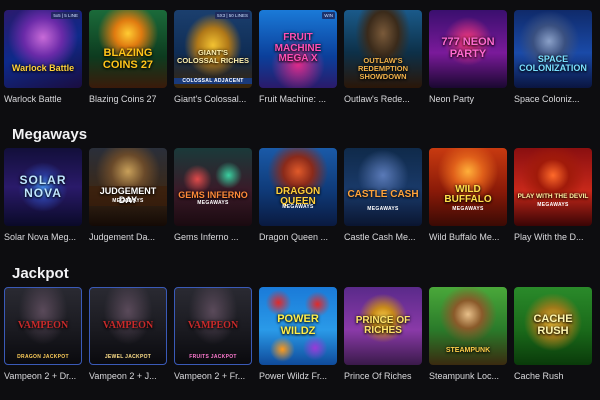 The height and width of the screenshot is (400, 600). I want to click on game-badge: 5X3 | 50 LINES, so click(232, 15).